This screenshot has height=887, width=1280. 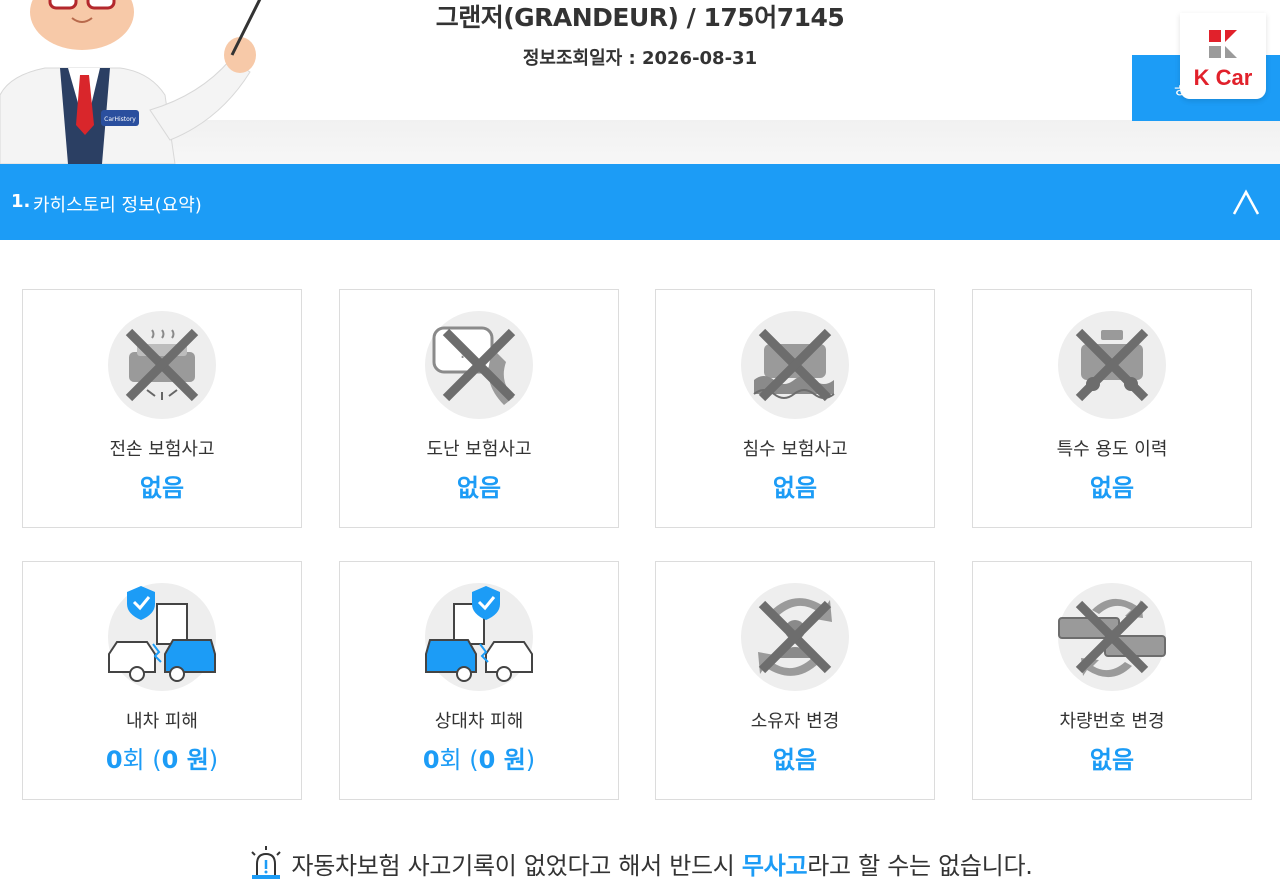 What do you see at coordinates (120, 119) in the screenshot?
I see `mascot-badge: CarHistory` at bounding box center [120, 119].